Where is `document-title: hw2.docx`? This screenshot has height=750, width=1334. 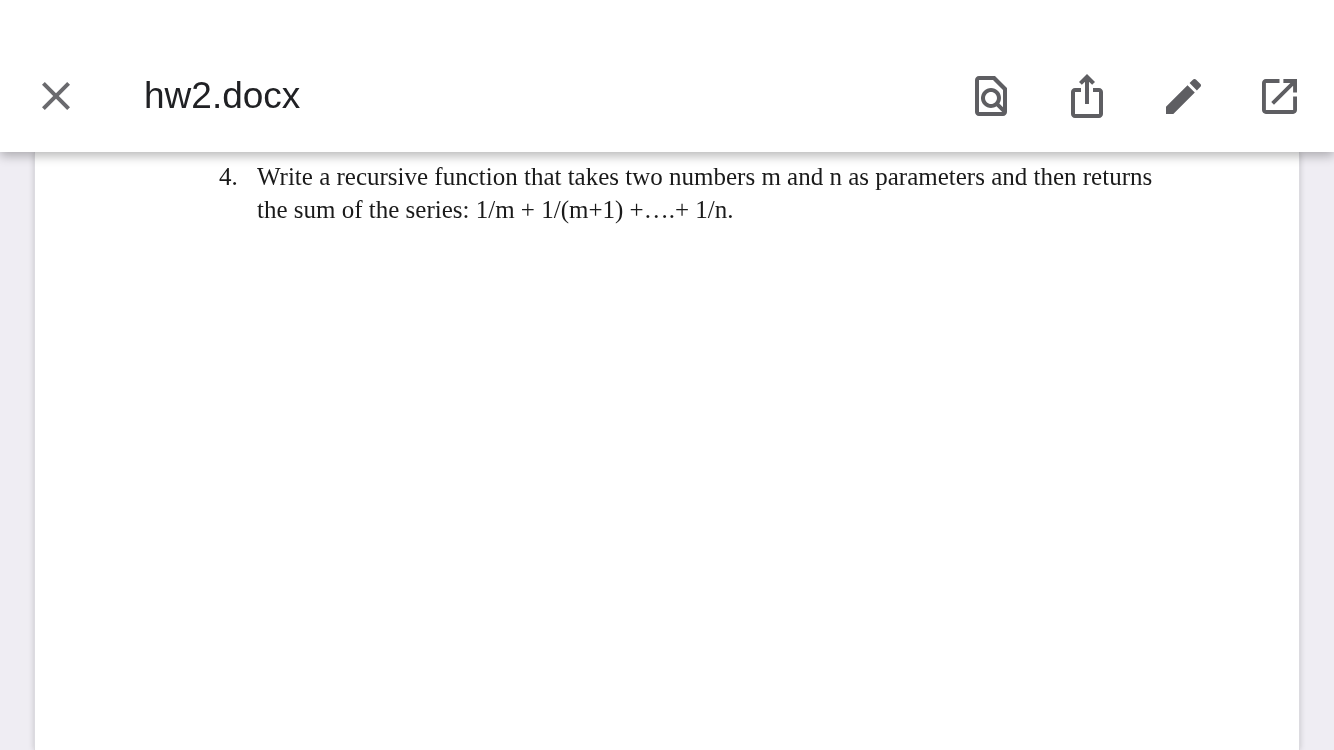
document-title: hw2.docx is located at coordinates (222, 96).